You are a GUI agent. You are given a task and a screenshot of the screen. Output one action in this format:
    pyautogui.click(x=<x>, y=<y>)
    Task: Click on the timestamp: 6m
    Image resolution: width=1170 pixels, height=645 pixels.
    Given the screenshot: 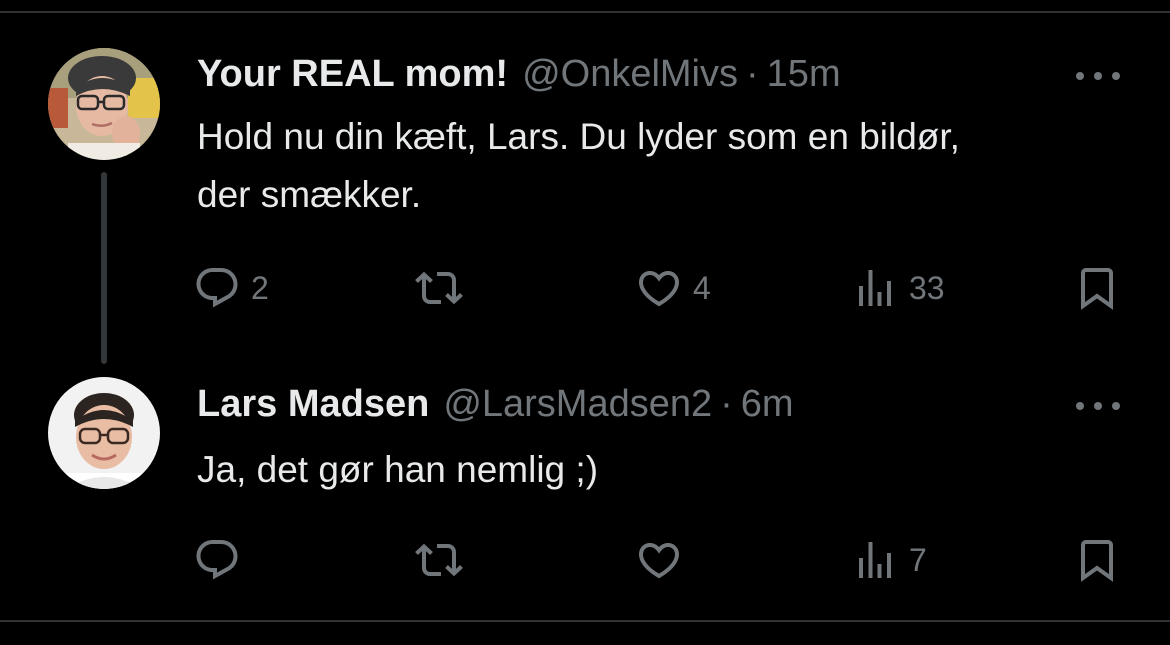 What is the action you would take?
    pyautogui.click(x=767, y=404)
    